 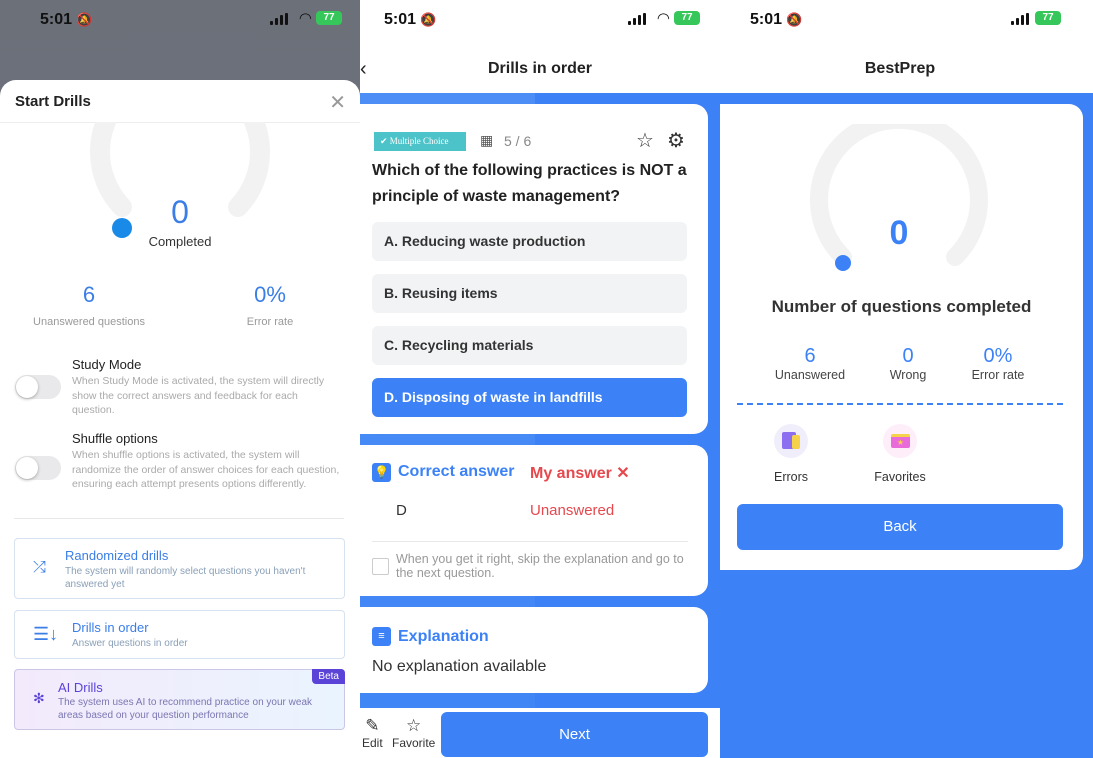 I want to click on explanation-search-icon: ≡, so click(x=381, y=636).